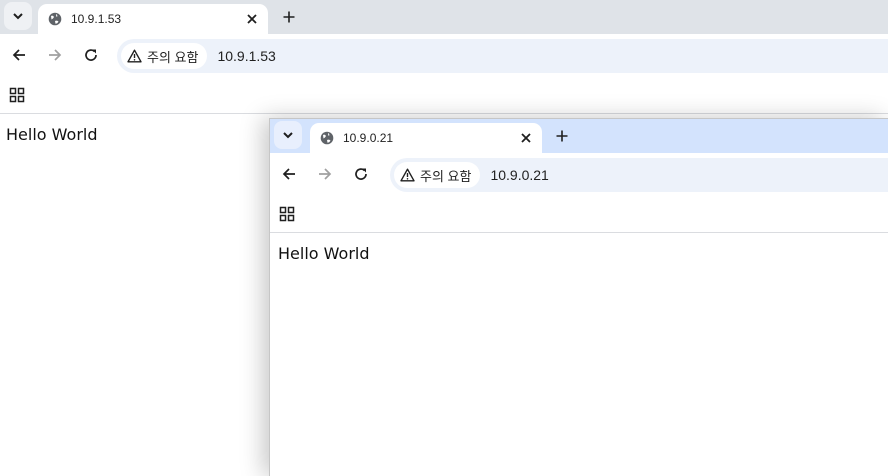 The image size is (888, 476). I want to click on tab-strip: 10.9.0.21, so click(579, 136).